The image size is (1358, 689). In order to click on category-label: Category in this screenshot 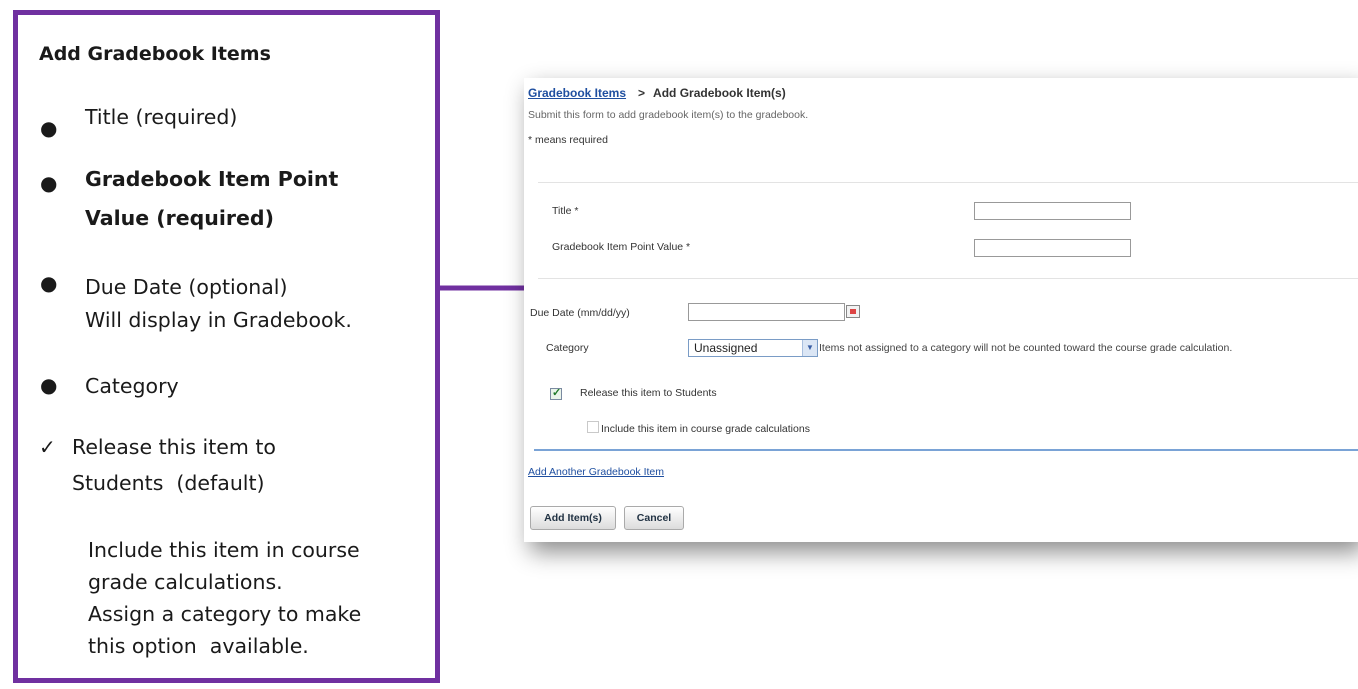, I will do `click(567, 348)`.